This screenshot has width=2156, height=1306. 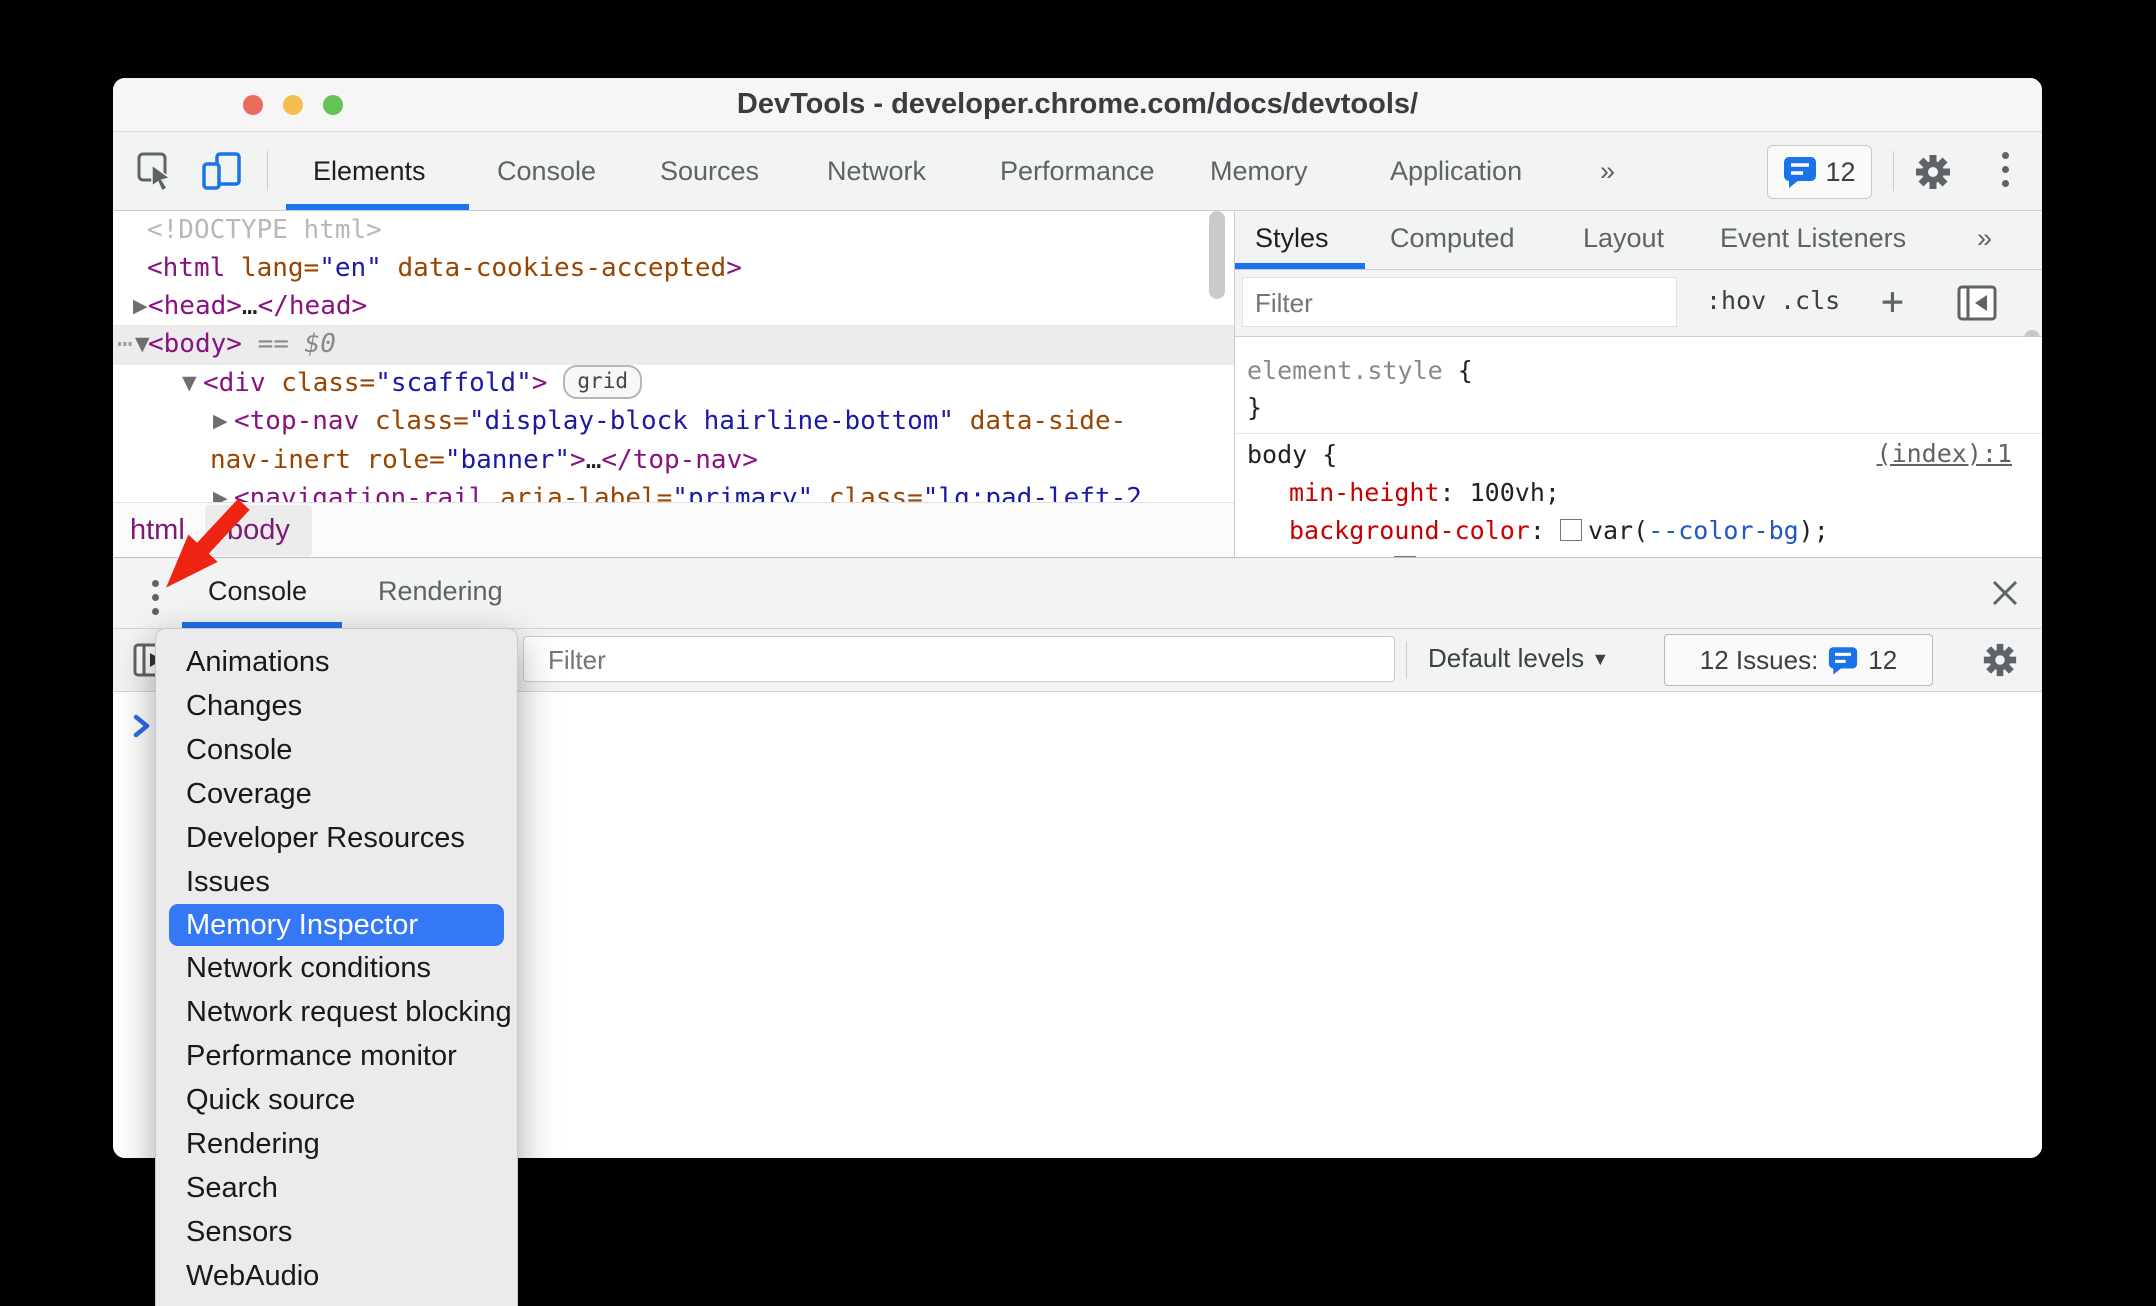 I want to click on console-prompt-icon, so click(x=141, y=726).